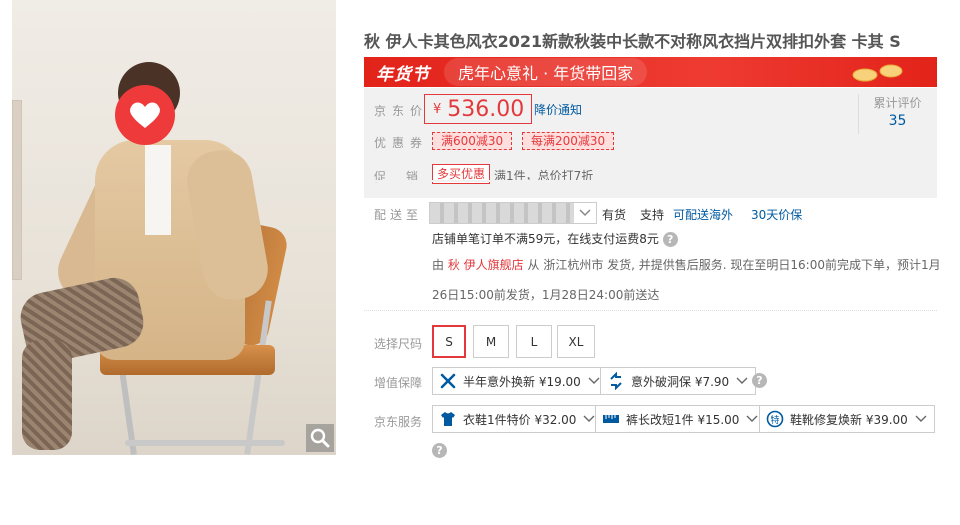 The height and width of the screenshot is (525, 960). Describe the element at coordinates (534, 341) in the screenshot. I see `size-option-l: L` at that location.